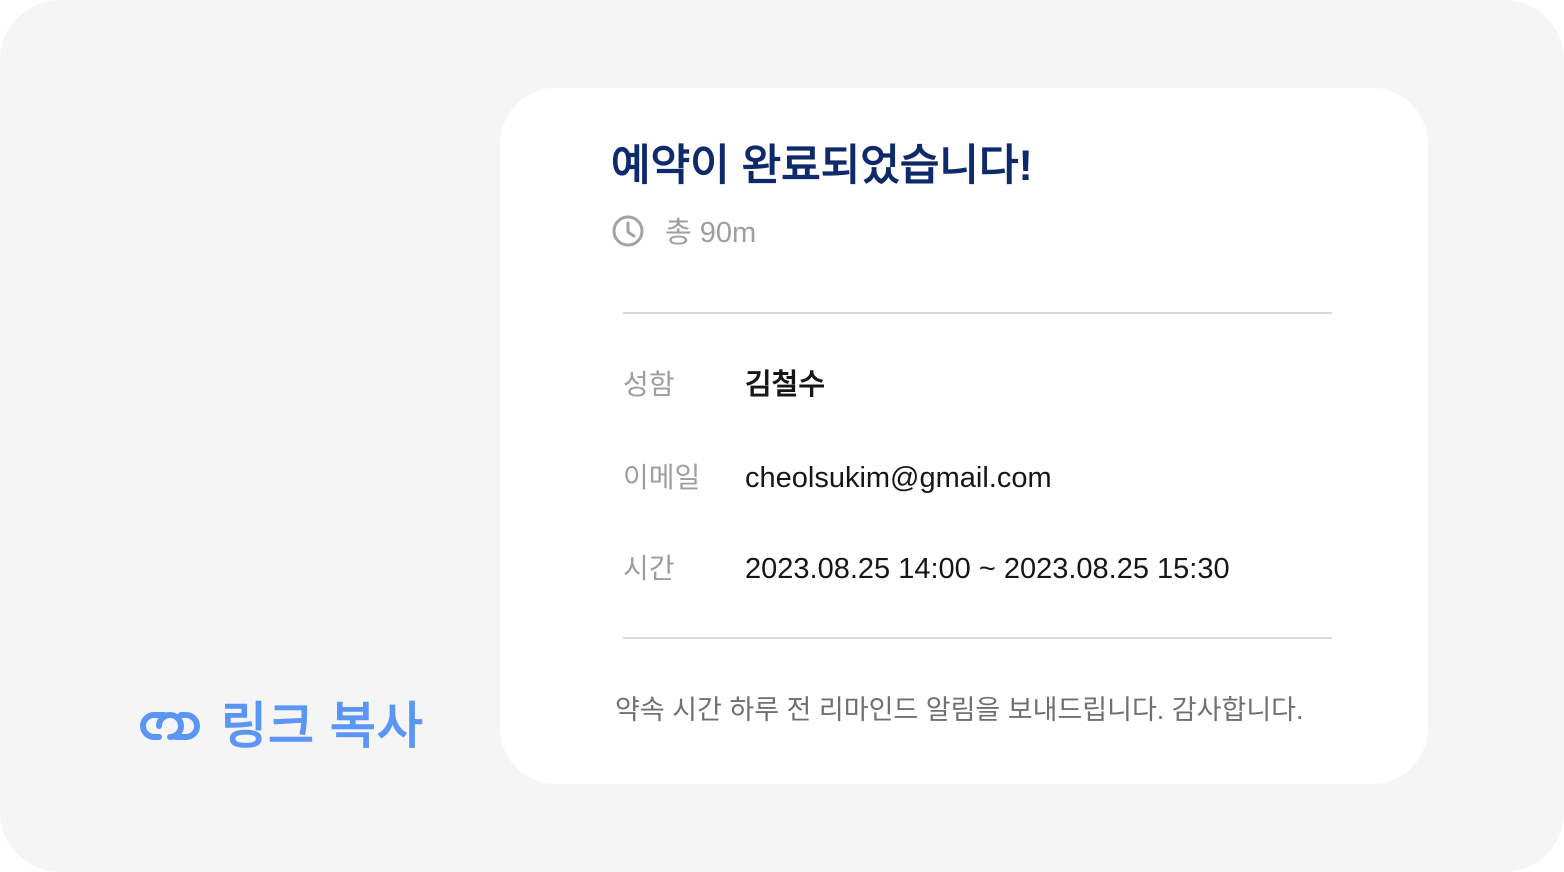 The width and height of the screenshot is (1564, 872). What do you see at coordinates (724, 385) in the screenshot?
I see `detail-row-name: 성함 김철수` at bounding box center [724, 385].